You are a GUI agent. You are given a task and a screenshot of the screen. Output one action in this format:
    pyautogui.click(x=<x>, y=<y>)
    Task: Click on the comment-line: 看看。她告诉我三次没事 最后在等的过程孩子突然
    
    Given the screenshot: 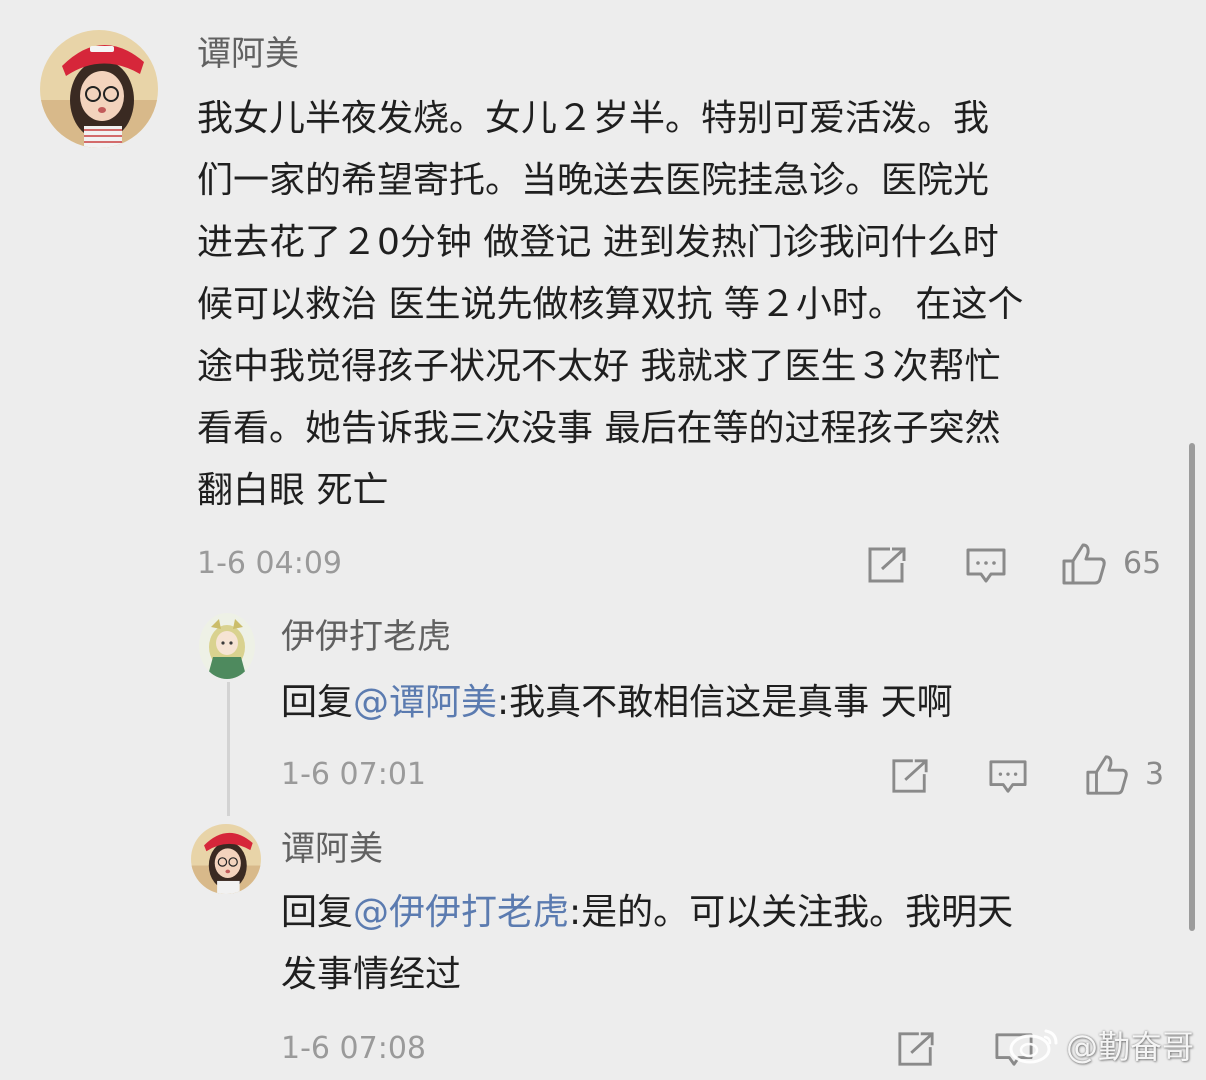 What is the action you would take?
    pyautogui.click(x=599, y=428)
    